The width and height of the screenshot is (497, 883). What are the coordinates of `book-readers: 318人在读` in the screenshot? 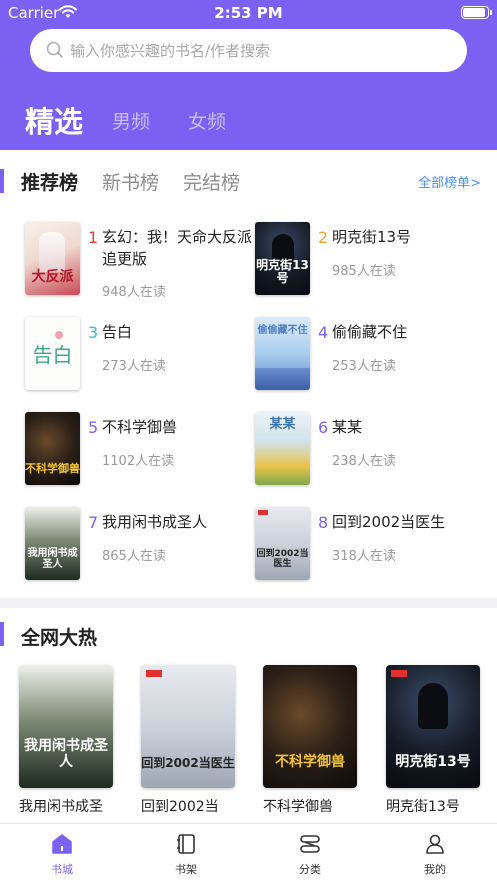 It's located at (364, 556).